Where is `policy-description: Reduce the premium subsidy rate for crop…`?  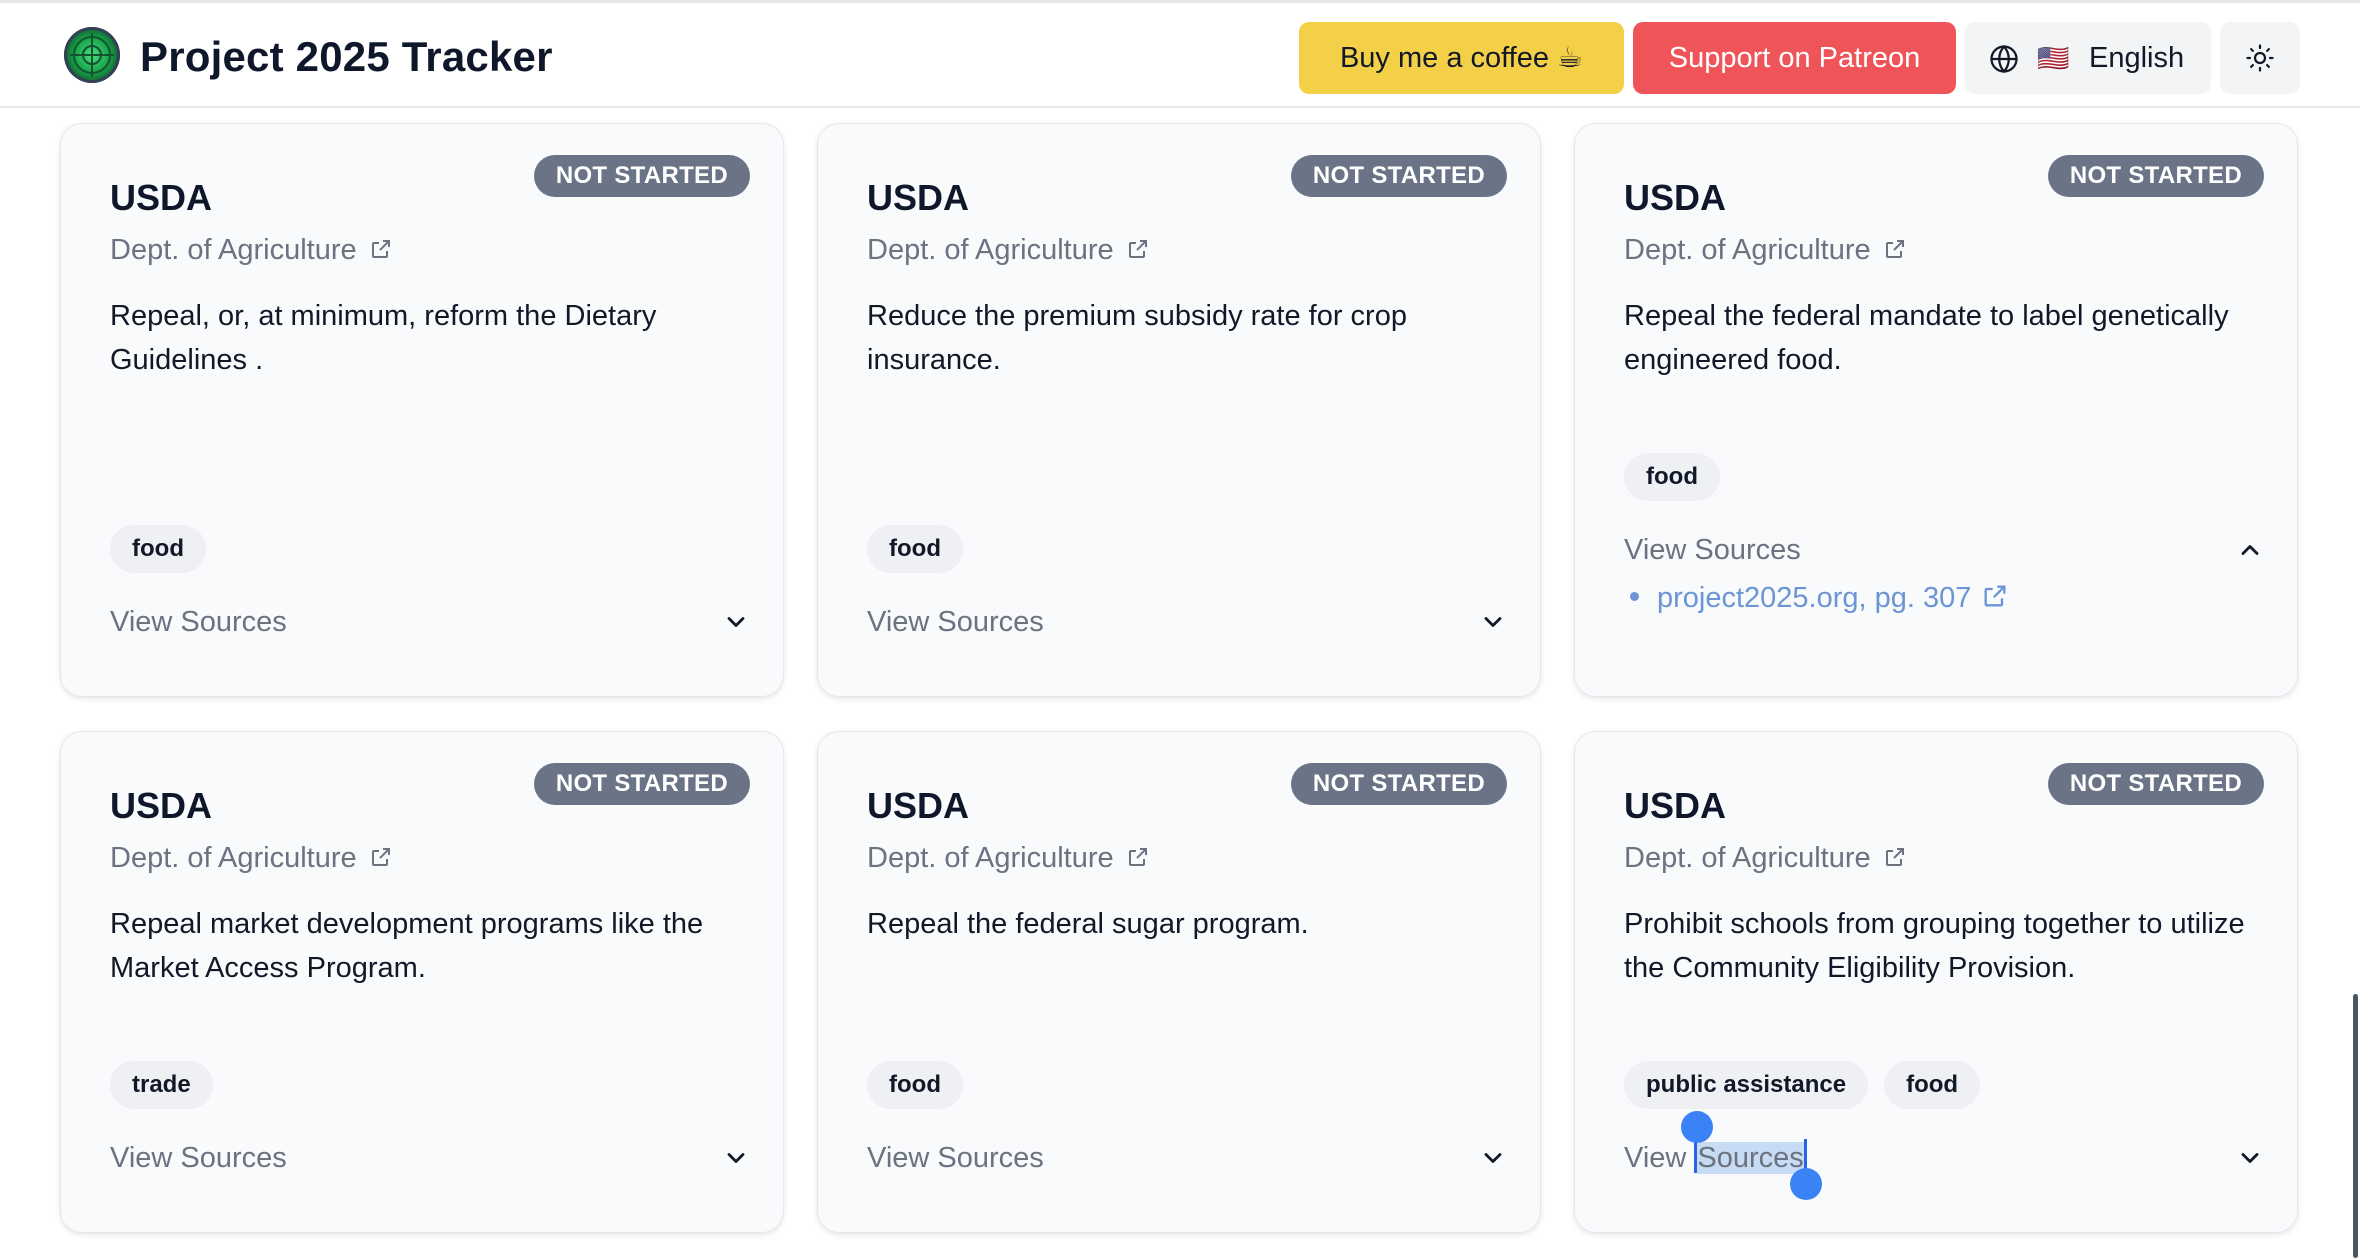
policy-description: Reduce the premium subsidy rate for crop… is located at coordinates (1137, 338).